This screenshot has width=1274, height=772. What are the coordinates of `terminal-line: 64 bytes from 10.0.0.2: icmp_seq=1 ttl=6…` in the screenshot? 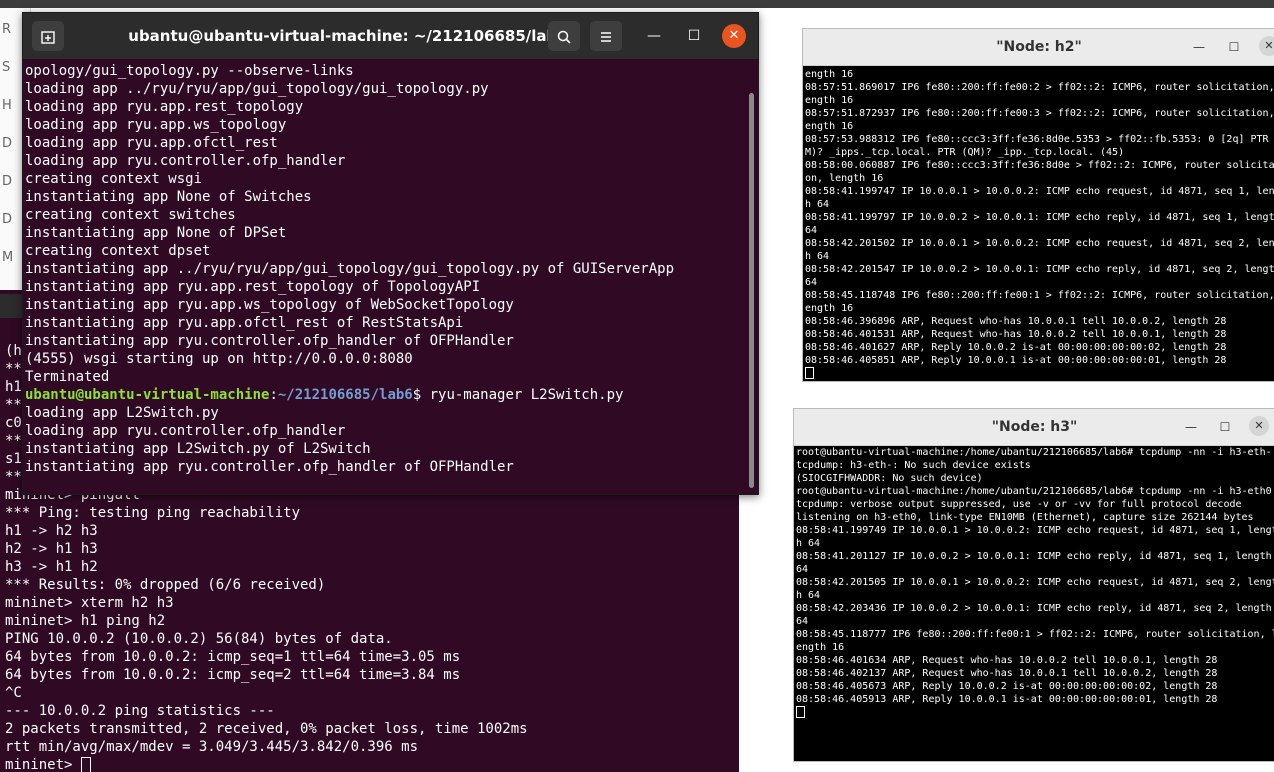 It's located at (233, 657).